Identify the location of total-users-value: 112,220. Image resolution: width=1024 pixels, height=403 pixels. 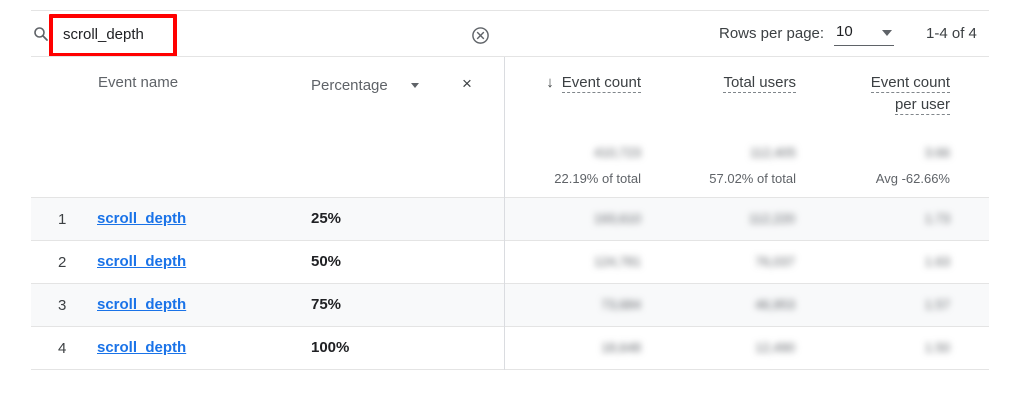
(771, 218).